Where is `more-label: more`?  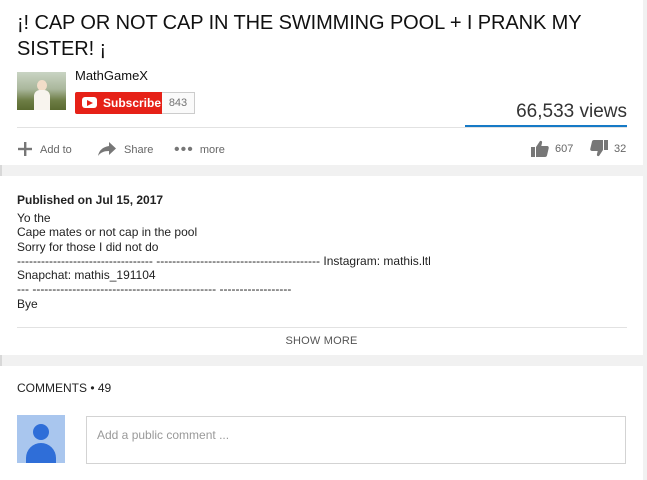
more-label: more is located at coordinates (212, 150).